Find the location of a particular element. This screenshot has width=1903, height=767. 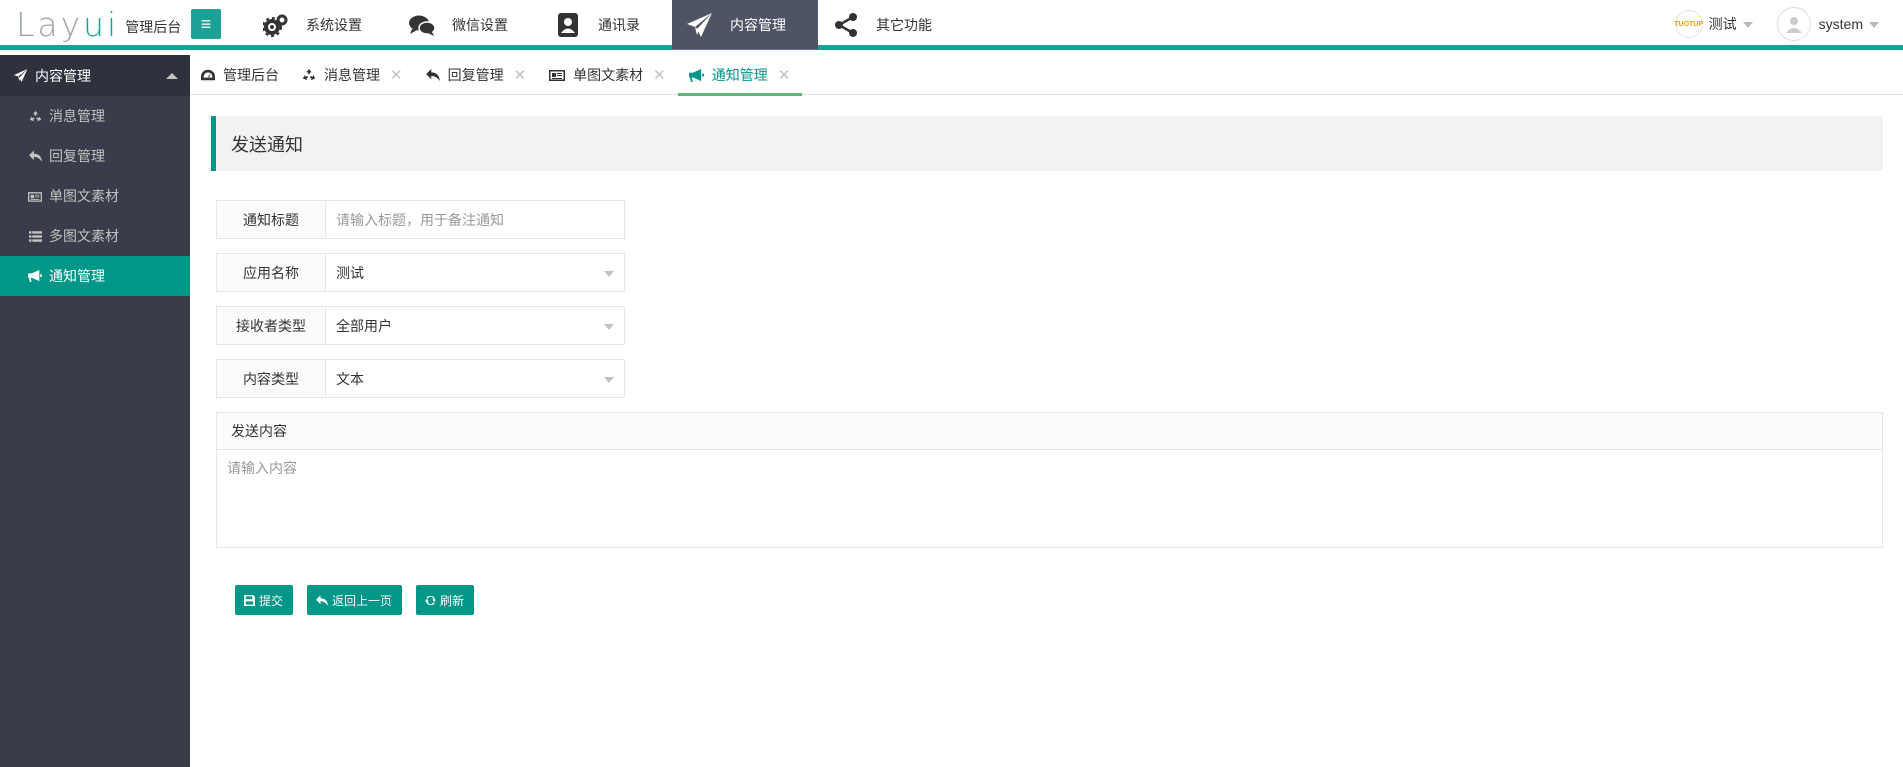

field-label: 发送内容 is located at coordinates (1049, 431).